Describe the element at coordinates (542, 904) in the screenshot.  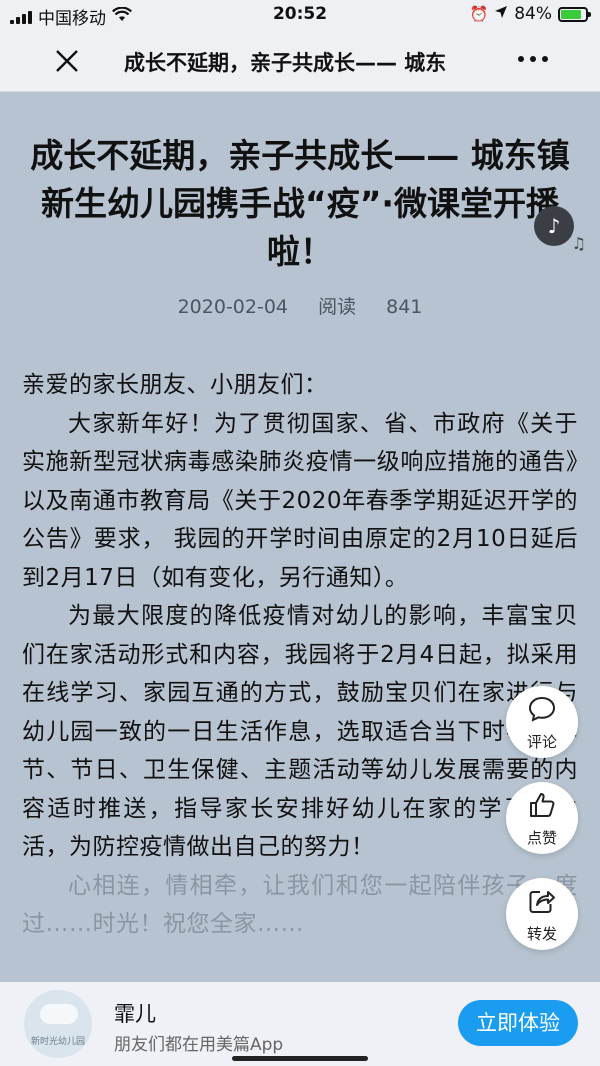
I see `share-icon` at that location.